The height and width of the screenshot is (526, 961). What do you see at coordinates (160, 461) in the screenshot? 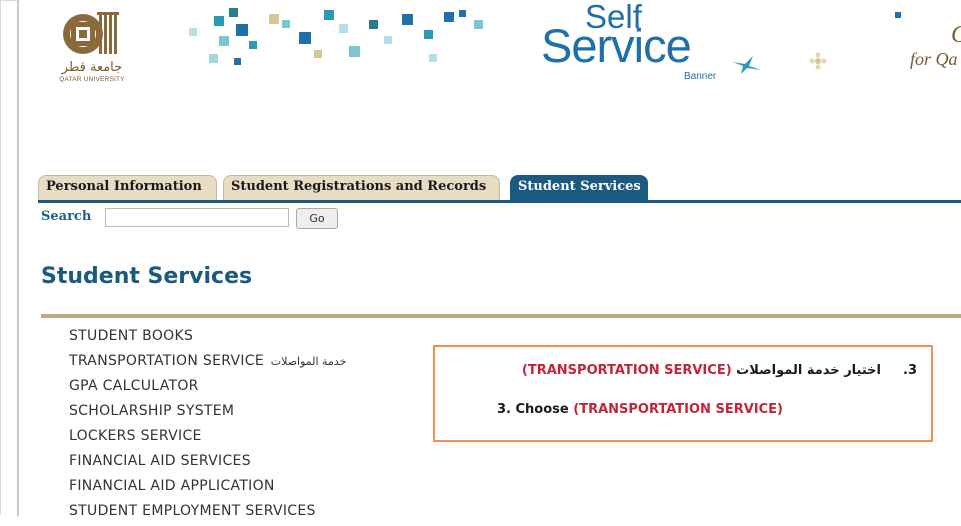
I see `menu-item-label: FINANCIAL AID SERVICES` at bounding box center [160, 461].